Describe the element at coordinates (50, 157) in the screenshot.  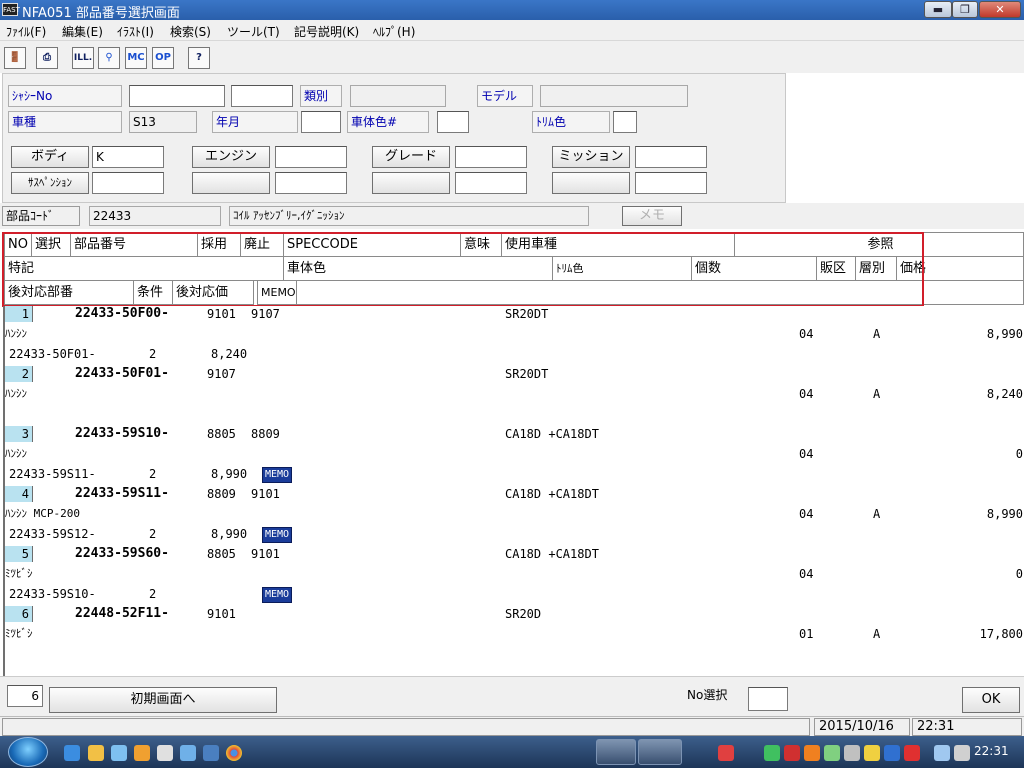
I see `body-button: ボディ` at that location.